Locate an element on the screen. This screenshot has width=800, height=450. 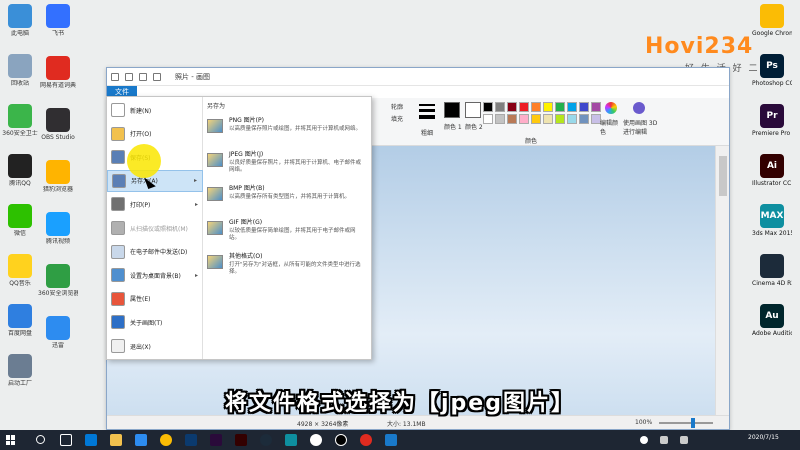
desktop-icon: 微信 is located at coordinates (20, 220).